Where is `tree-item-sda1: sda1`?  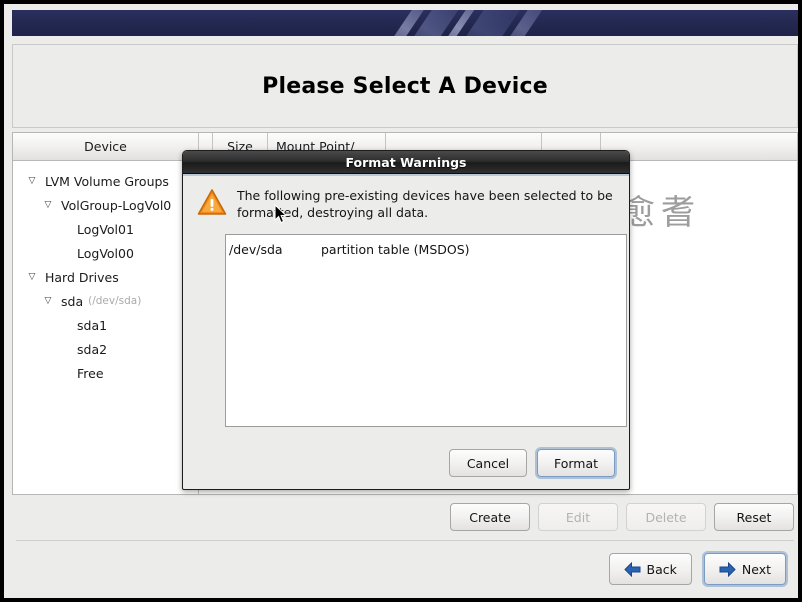
tree-item-sda1: sda1 is located at coordinates (105, 325).